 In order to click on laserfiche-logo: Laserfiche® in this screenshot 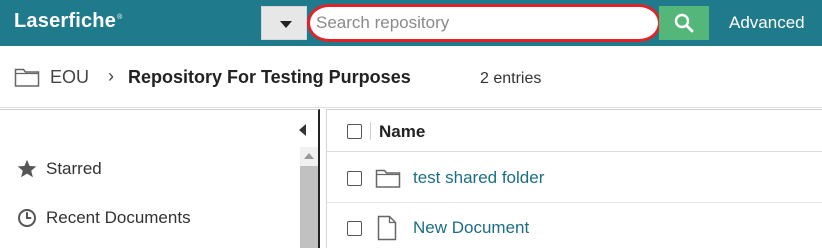, I will do `click(68, 21)`.